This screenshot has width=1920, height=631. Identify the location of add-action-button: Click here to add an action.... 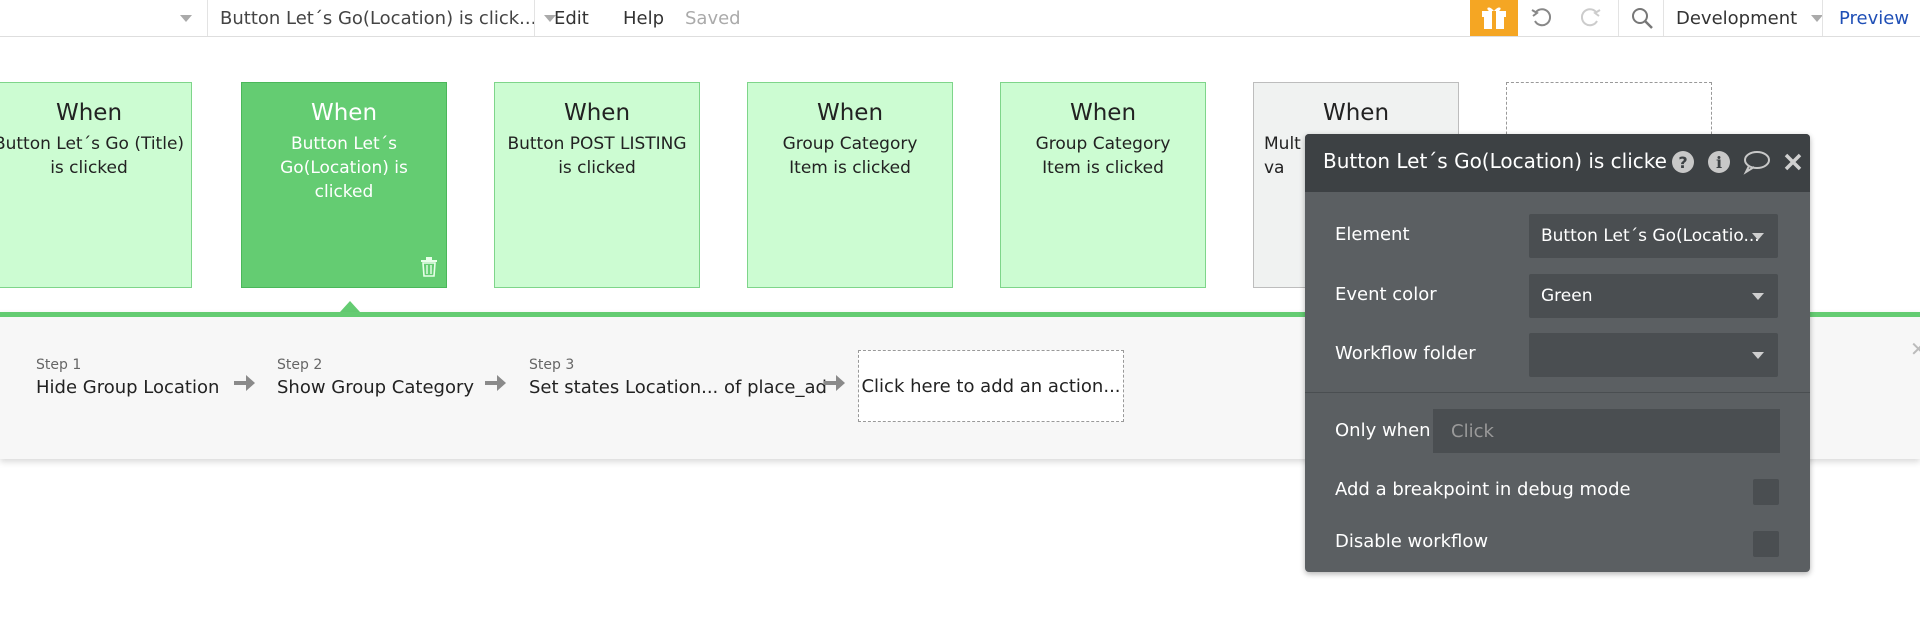
(991, 386).